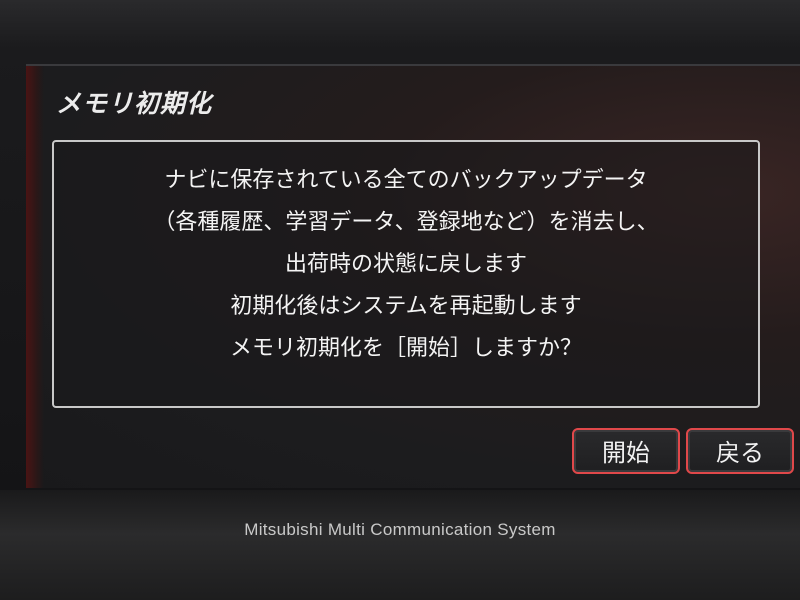 The width and height of the screenshot is (800, 600). Describe the element at coordinates (740, 451) in the screenshot. I see `back-button: 戻る` at that location.